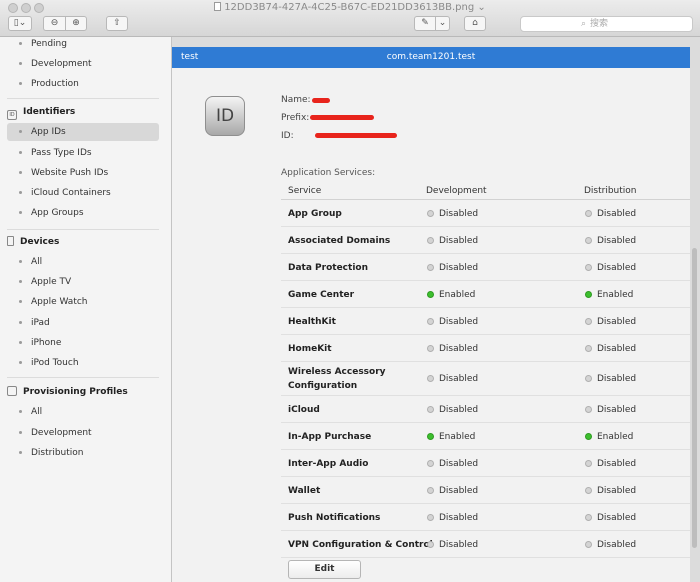 Image resolution: width=700 pixels, height=582 pixels. Describe the element at coordinates (328, 173) in the screenshot. I see `application-services-label: Application Services:` at that location.